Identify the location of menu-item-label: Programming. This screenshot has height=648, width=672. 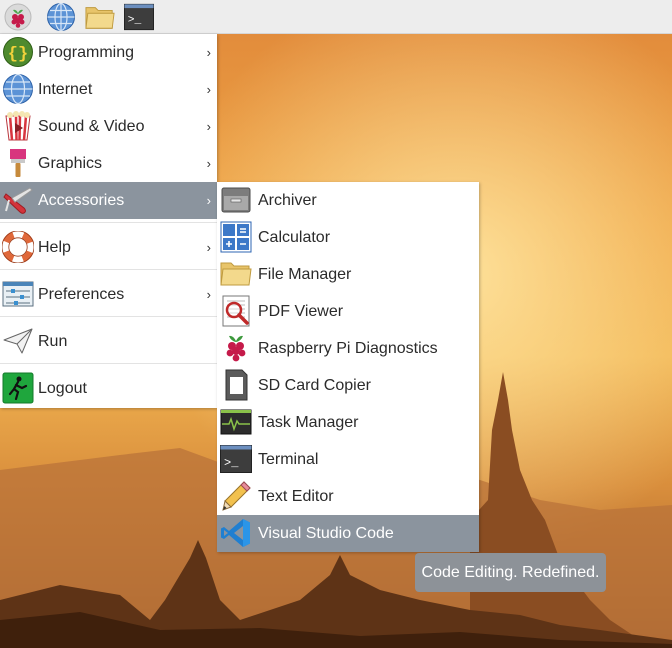
(86, 52).